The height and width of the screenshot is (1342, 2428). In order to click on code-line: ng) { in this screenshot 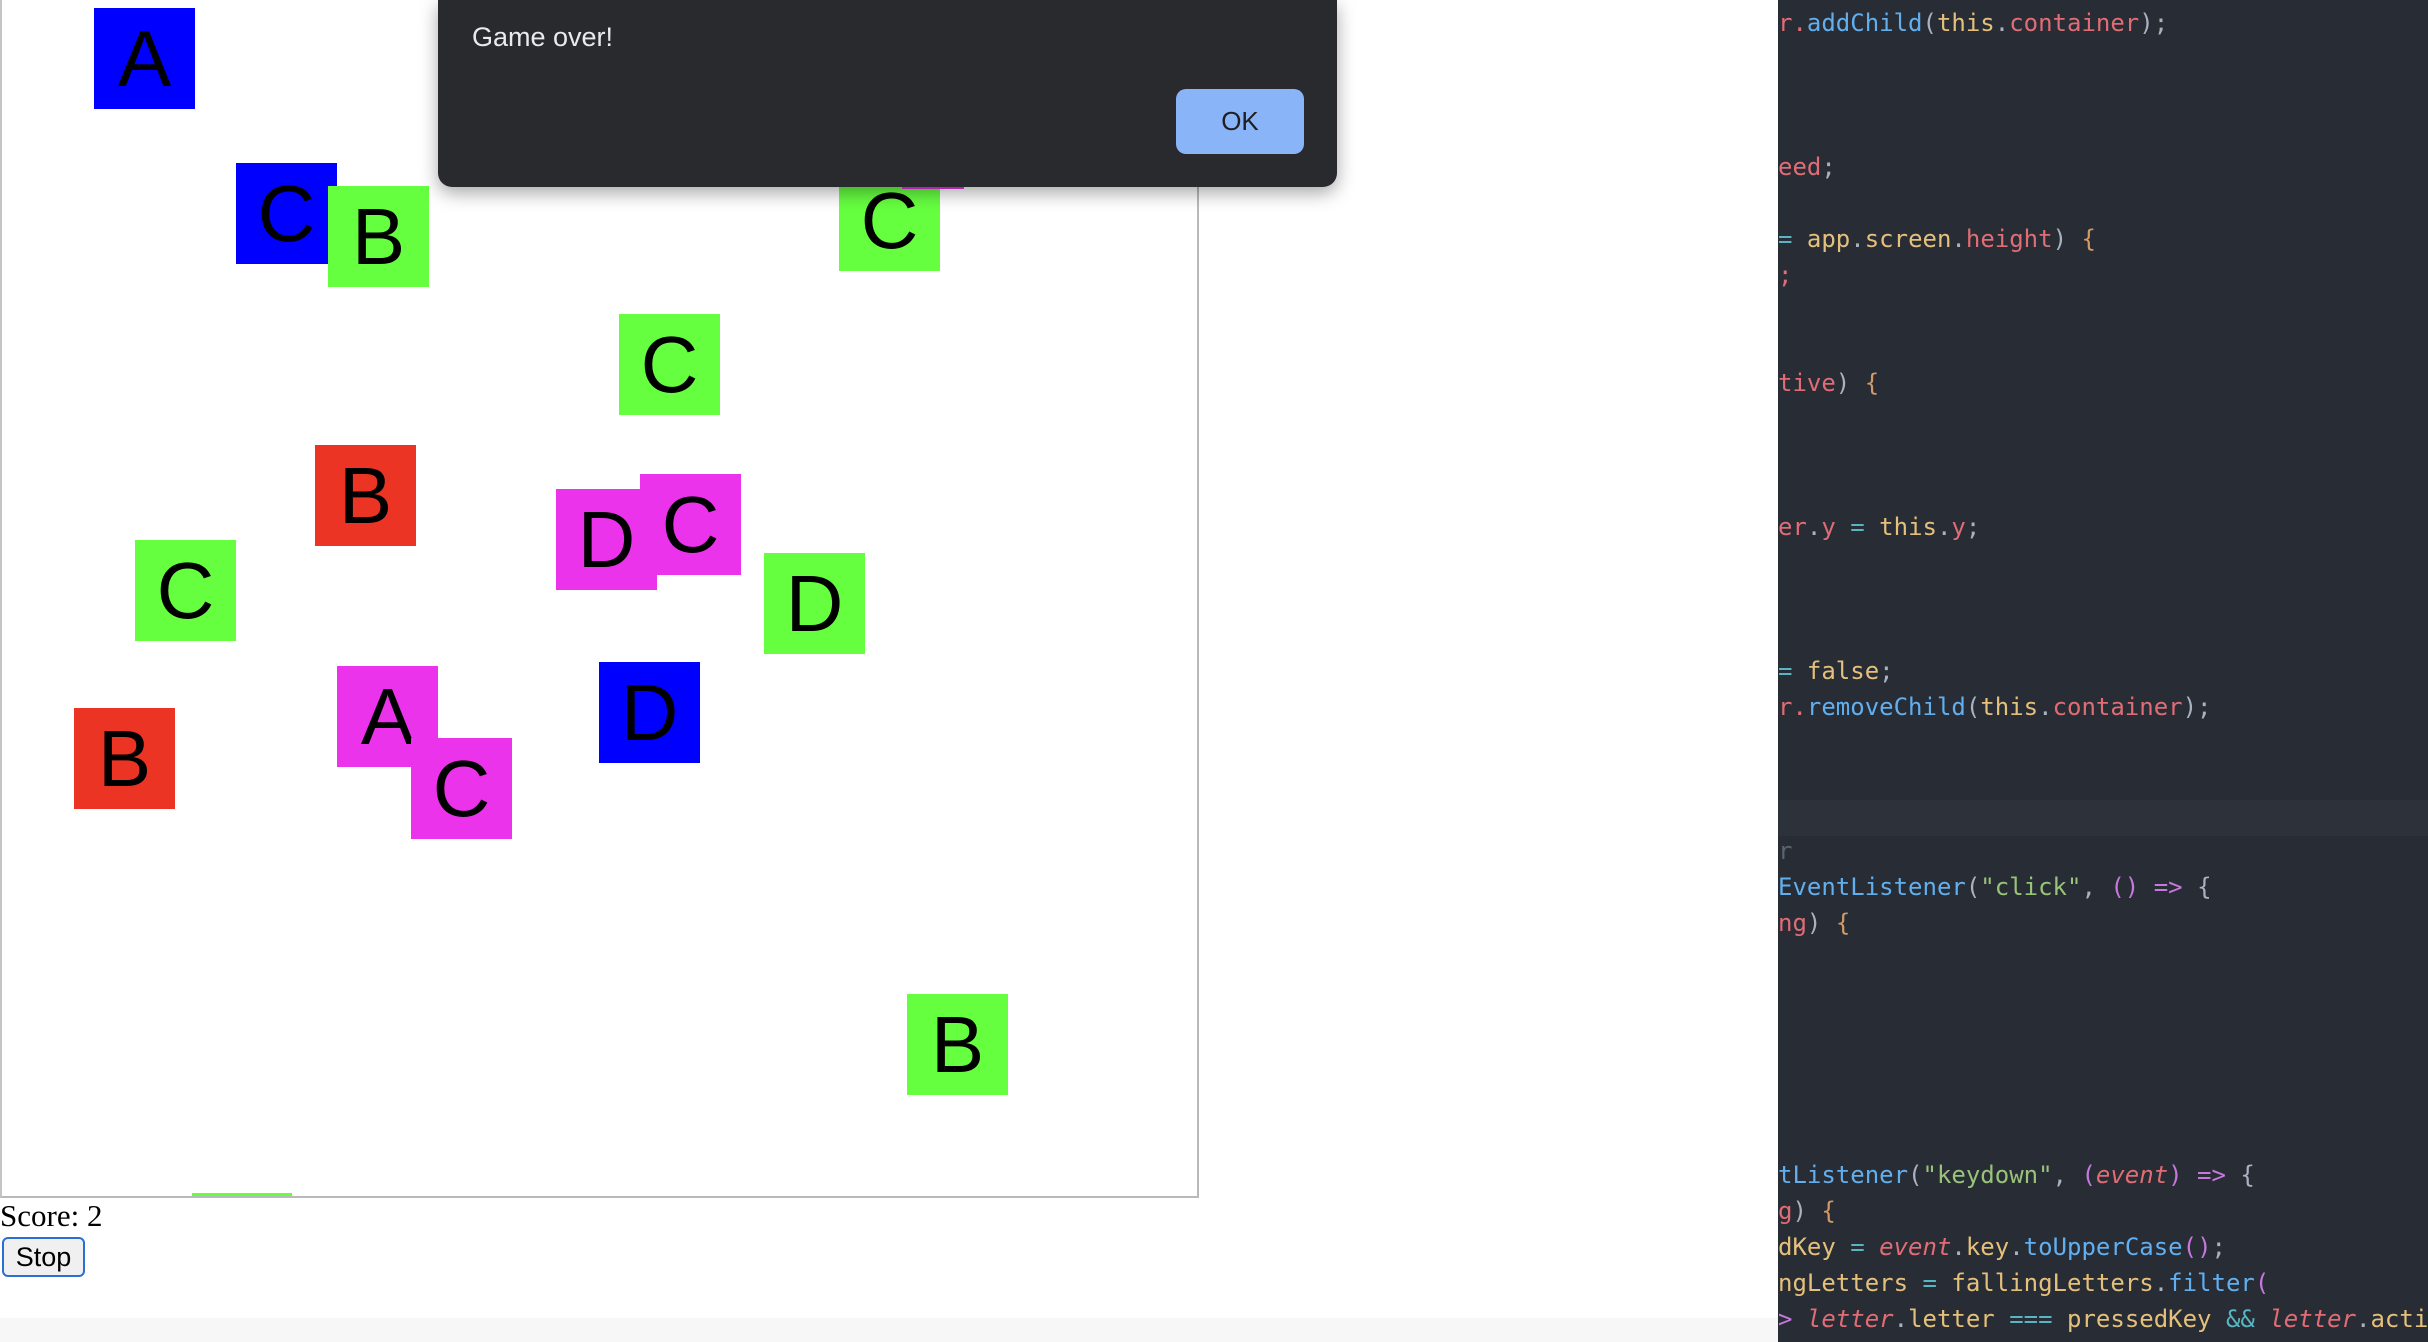, I will do `click(1814, 923)`.